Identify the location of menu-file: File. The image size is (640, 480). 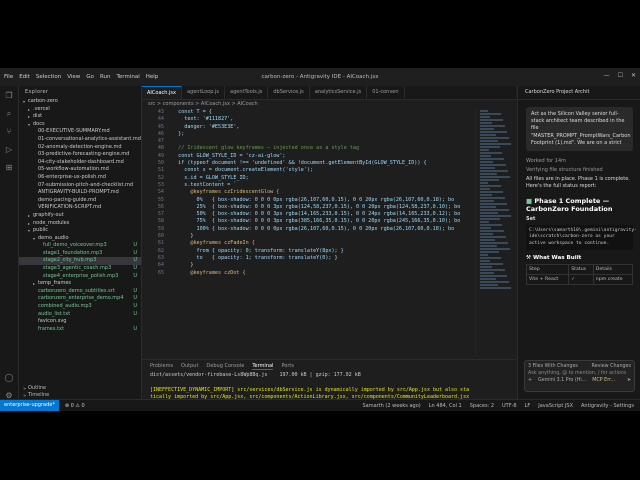
(8, 77).